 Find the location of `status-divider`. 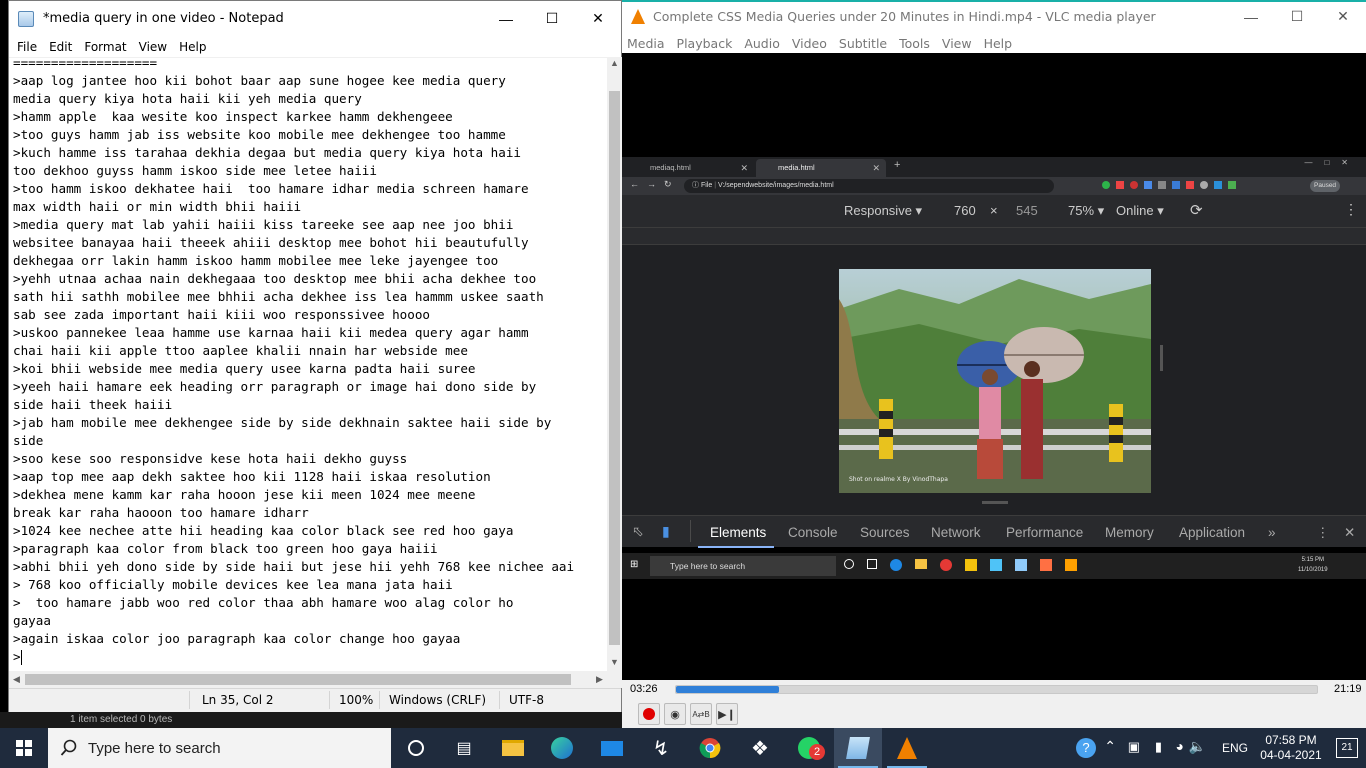

status-divider is located at coordinates (329, 700).